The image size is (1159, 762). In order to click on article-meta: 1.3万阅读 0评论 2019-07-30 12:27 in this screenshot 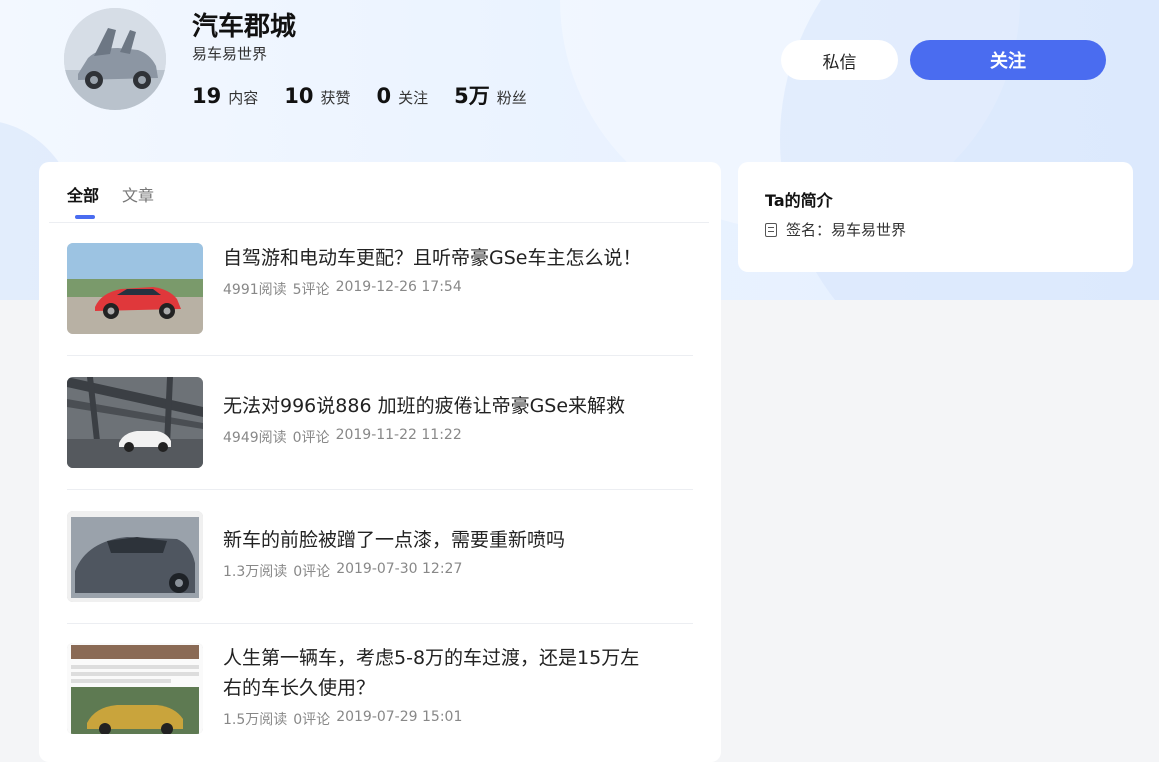, I will do `click(433, 571)`.